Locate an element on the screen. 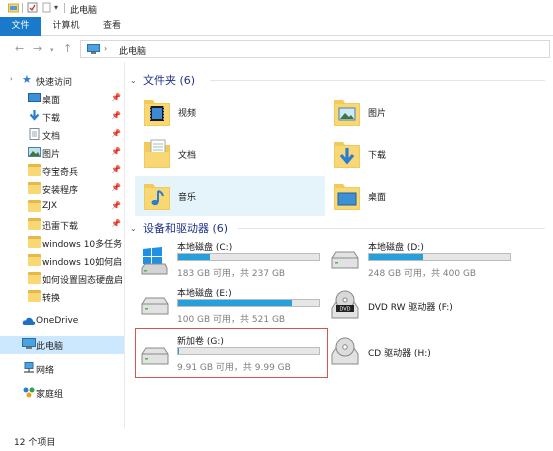 This screenshot has width=553, height=451. breadcrumb-chevron-icon: › is located at coordinates (105, 48).